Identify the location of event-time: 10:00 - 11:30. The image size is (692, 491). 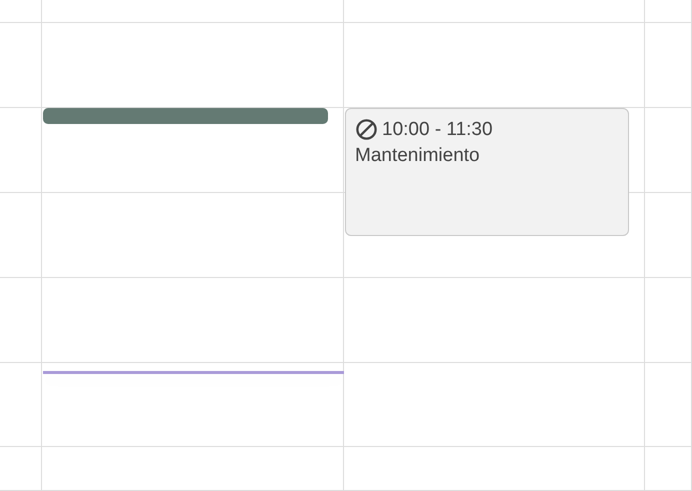
(437, 129).